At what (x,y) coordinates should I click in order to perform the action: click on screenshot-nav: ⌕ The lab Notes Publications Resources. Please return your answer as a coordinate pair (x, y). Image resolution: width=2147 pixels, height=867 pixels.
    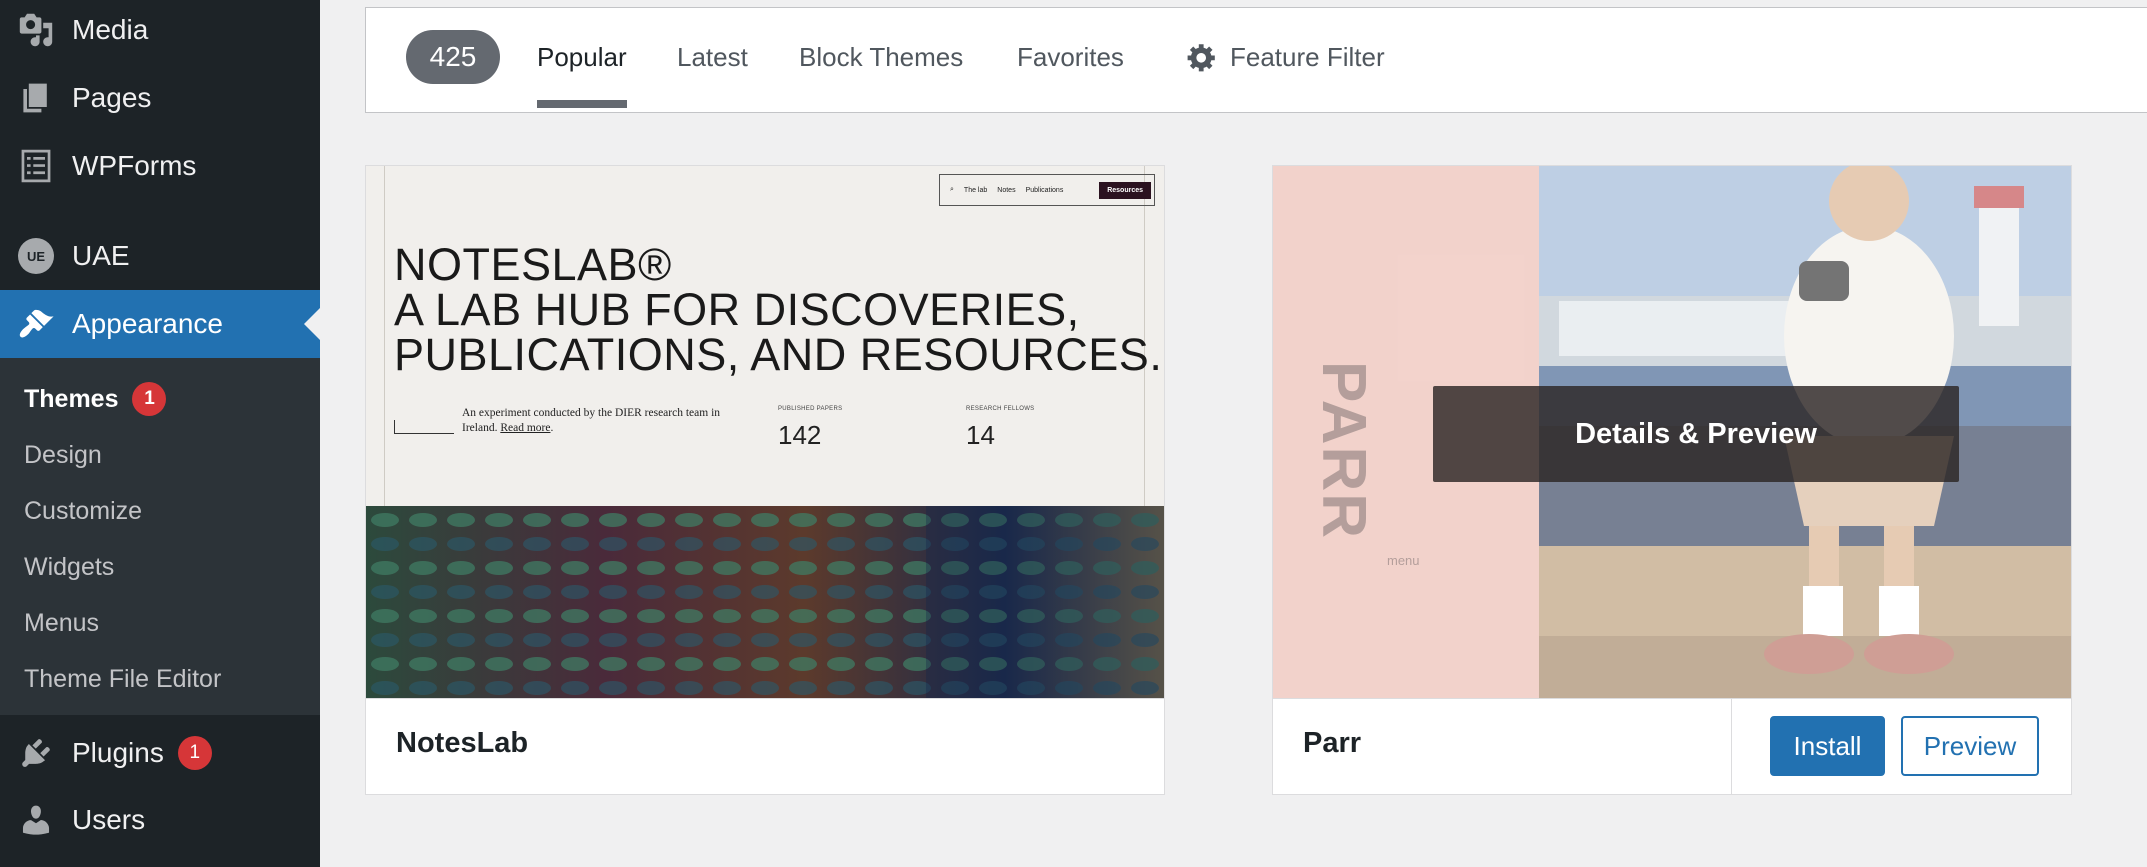
    Looking at the image, I should click on (1047, 190).